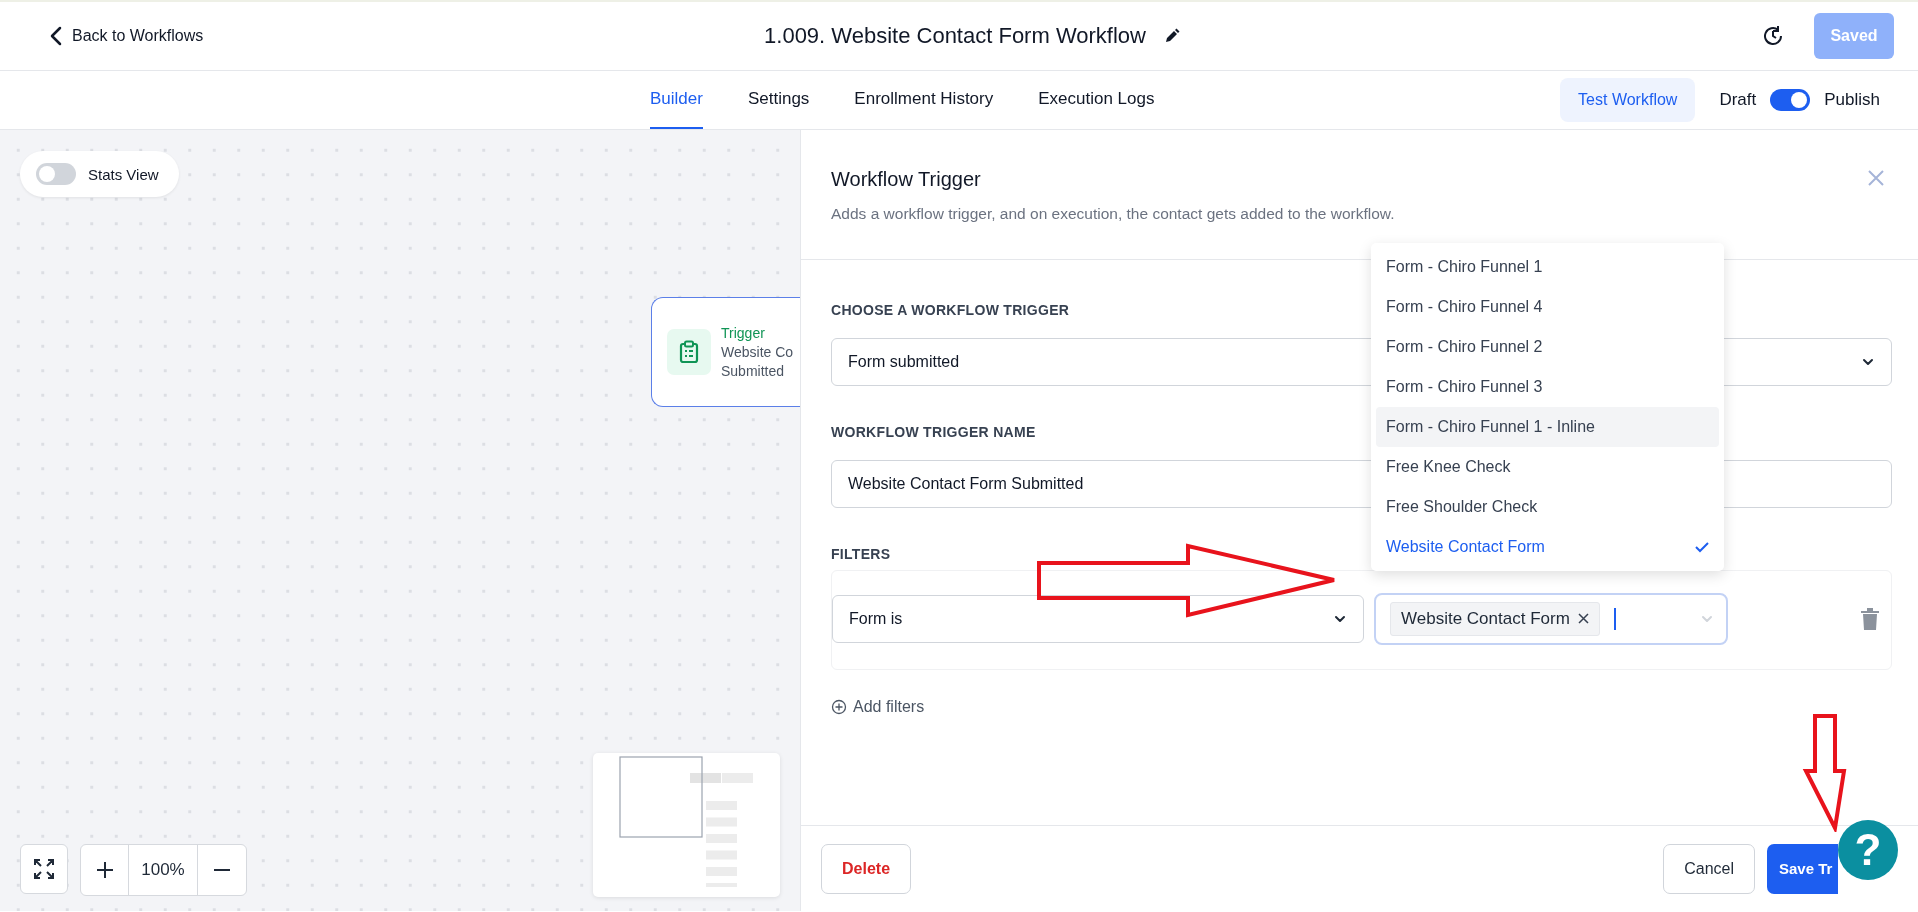 The height and width of the screenshot is (912, 1918). I want to click on trigger-node: Trigger Website Co Submitted, so click(725, 352).